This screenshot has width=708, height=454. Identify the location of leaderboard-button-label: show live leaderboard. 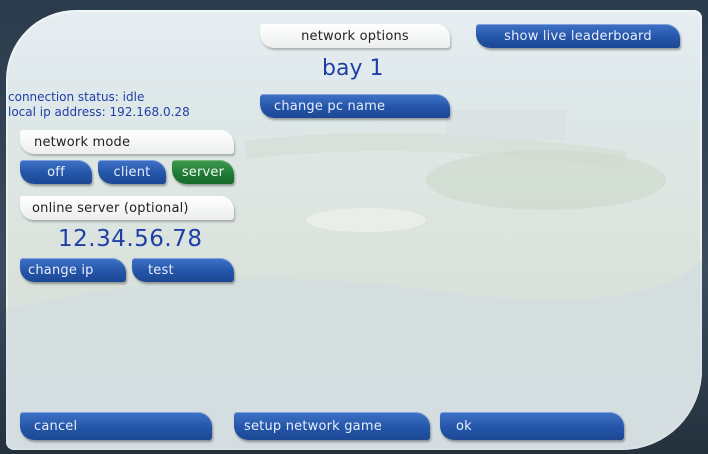
(578, 36).